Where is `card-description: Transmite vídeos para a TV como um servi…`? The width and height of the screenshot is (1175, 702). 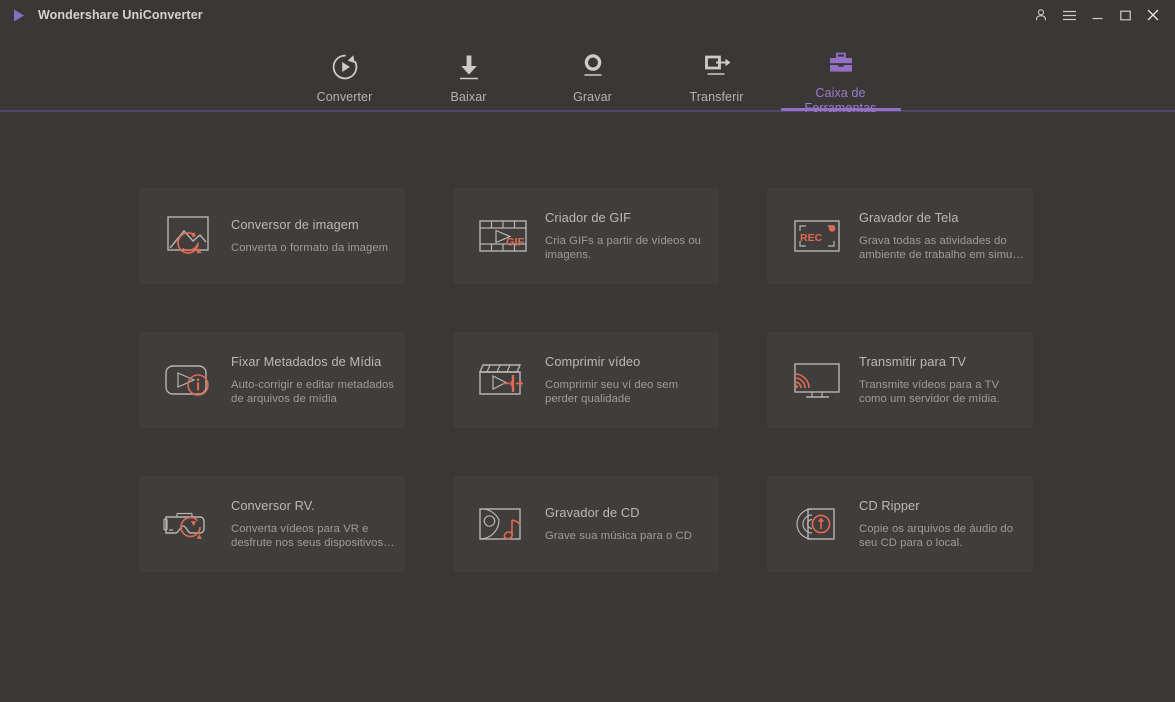
card-description: Transmite vídeos para a TV como um servi… is located at coordinates (929, 392).